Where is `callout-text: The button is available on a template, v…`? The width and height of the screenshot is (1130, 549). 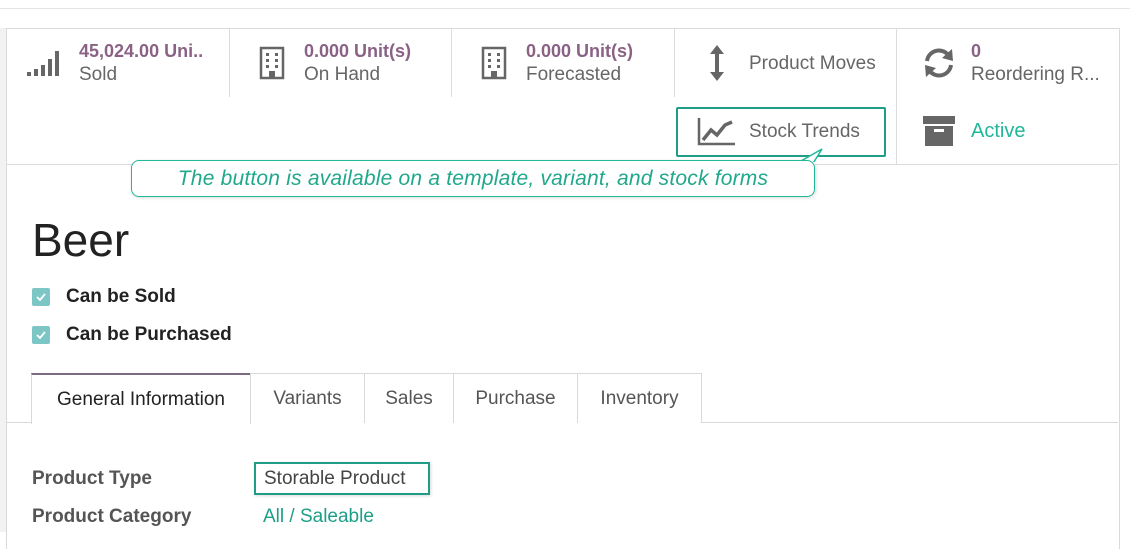
callout-text: The button is available on a template, v… is located at coordinates (473, 178).